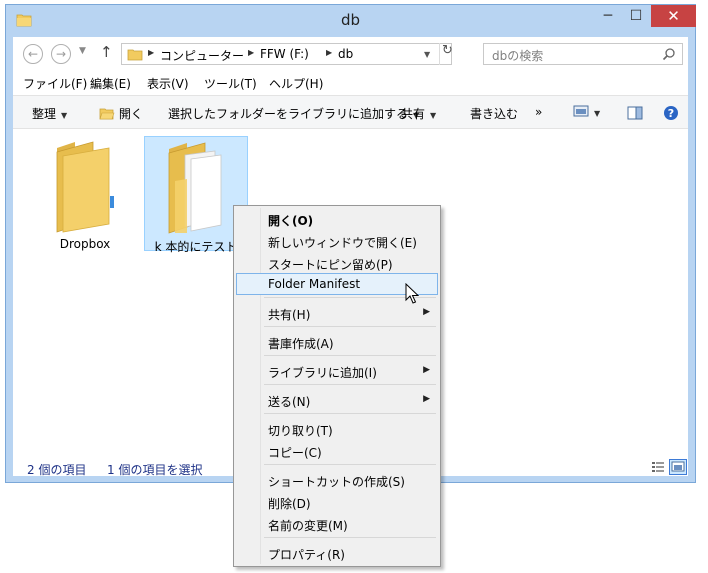 The image size is (708, 573). I want to click on ctx-pin-to-start: スタートにピン留め(P), so click(337, 263).